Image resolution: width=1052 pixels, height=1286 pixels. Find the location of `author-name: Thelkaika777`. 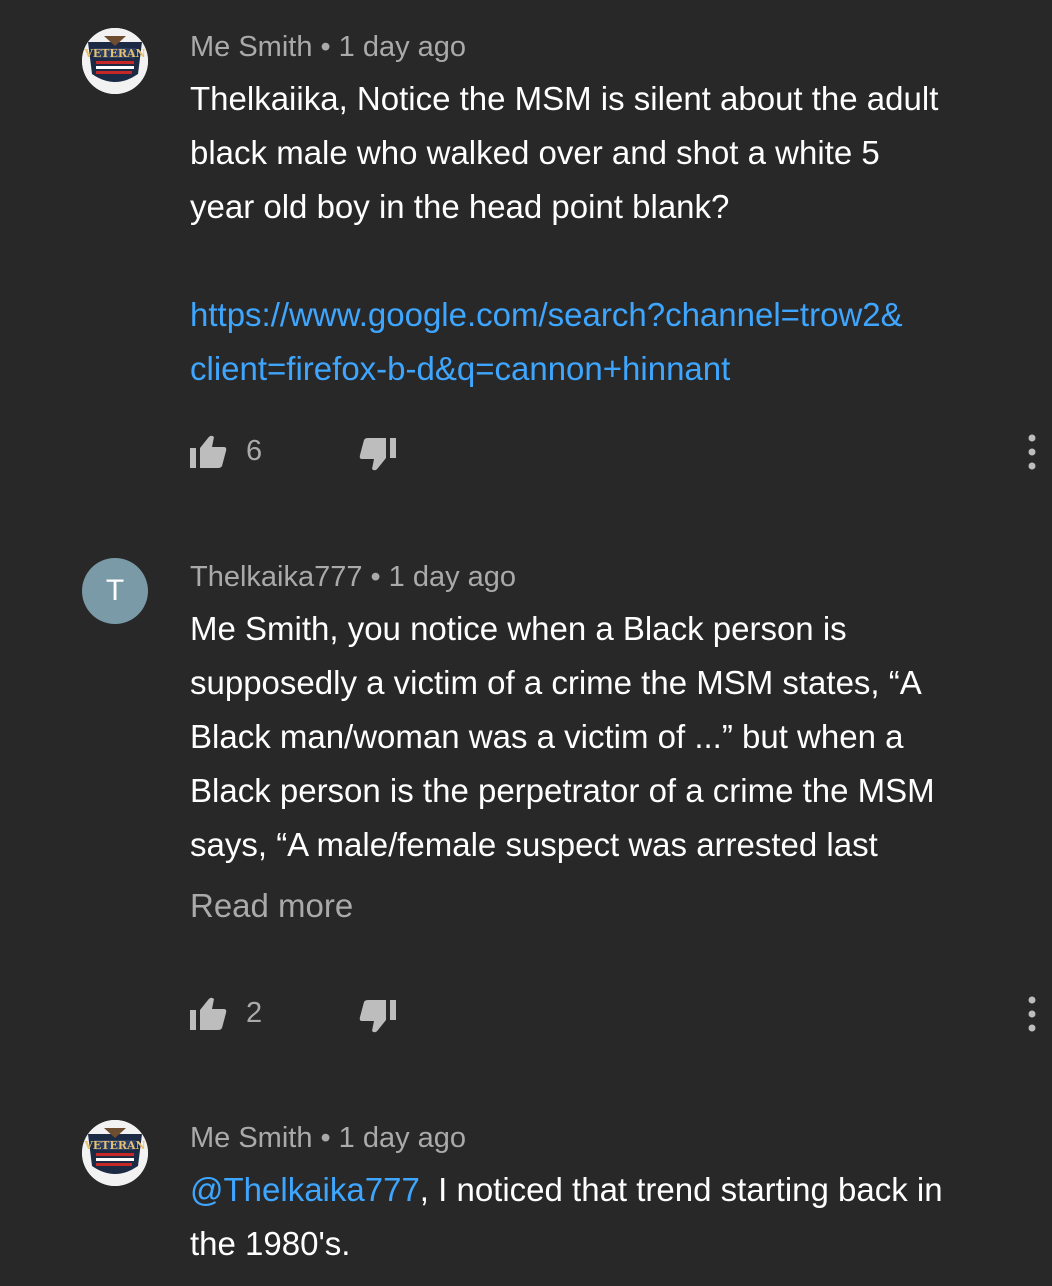

author-name: Thelkaika777 is located at coordinates (276, 577).